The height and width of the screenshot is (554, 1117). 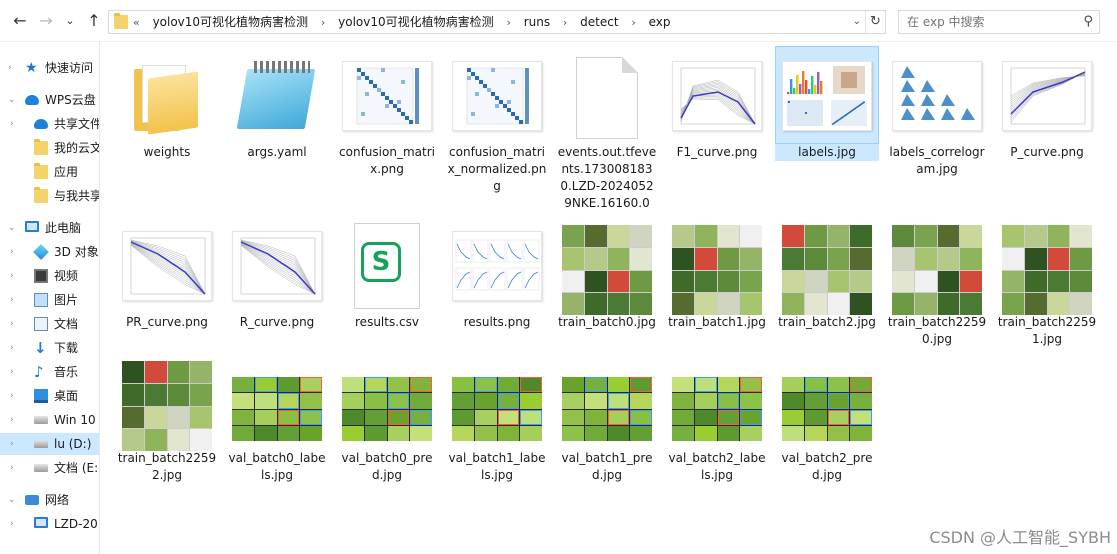 What do you see at coordinates (49, 100) in the screenshot?
I see `sidebar-item: ⌄ WPS云盘` at bounding box center [49, 100].